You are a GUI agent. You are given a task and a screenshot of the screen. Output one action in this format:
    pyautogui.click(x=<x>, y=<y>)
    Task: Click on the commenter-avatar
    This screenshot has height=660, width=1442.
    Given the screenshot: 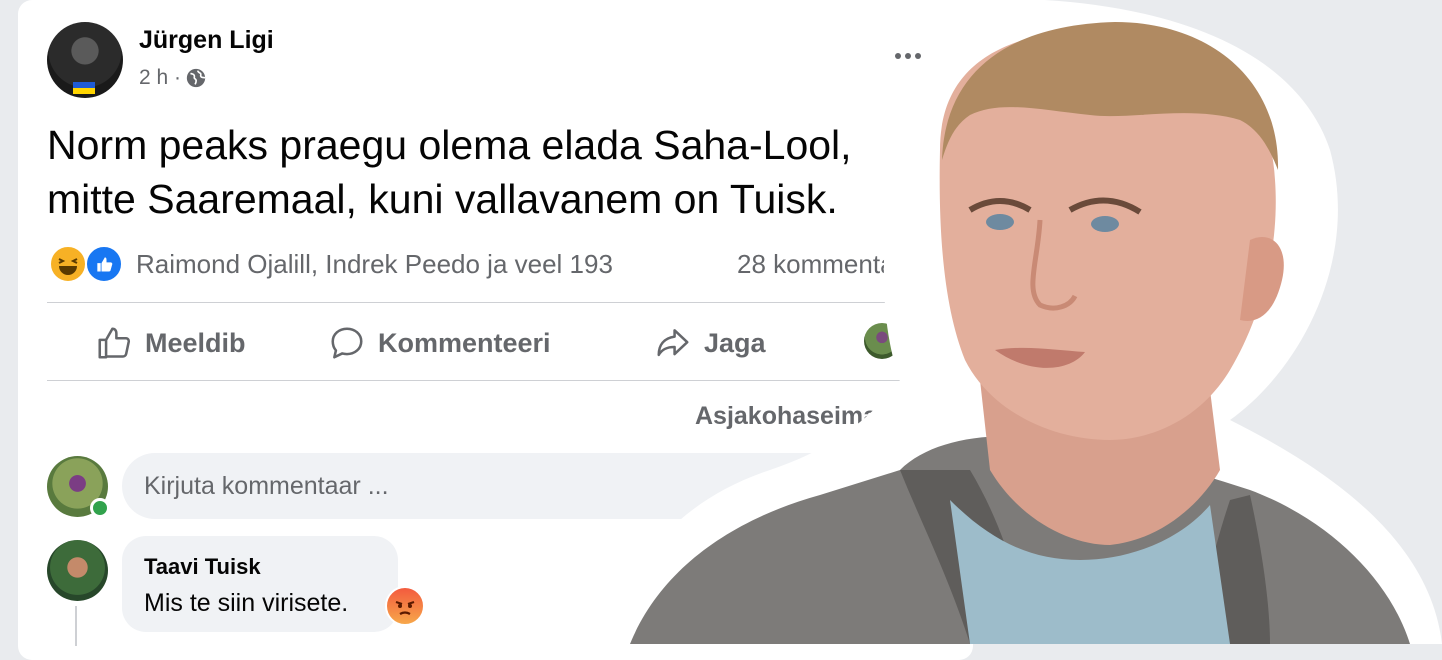 What is the action you would take?
    pyautogui.click(x=77, y=570)
    